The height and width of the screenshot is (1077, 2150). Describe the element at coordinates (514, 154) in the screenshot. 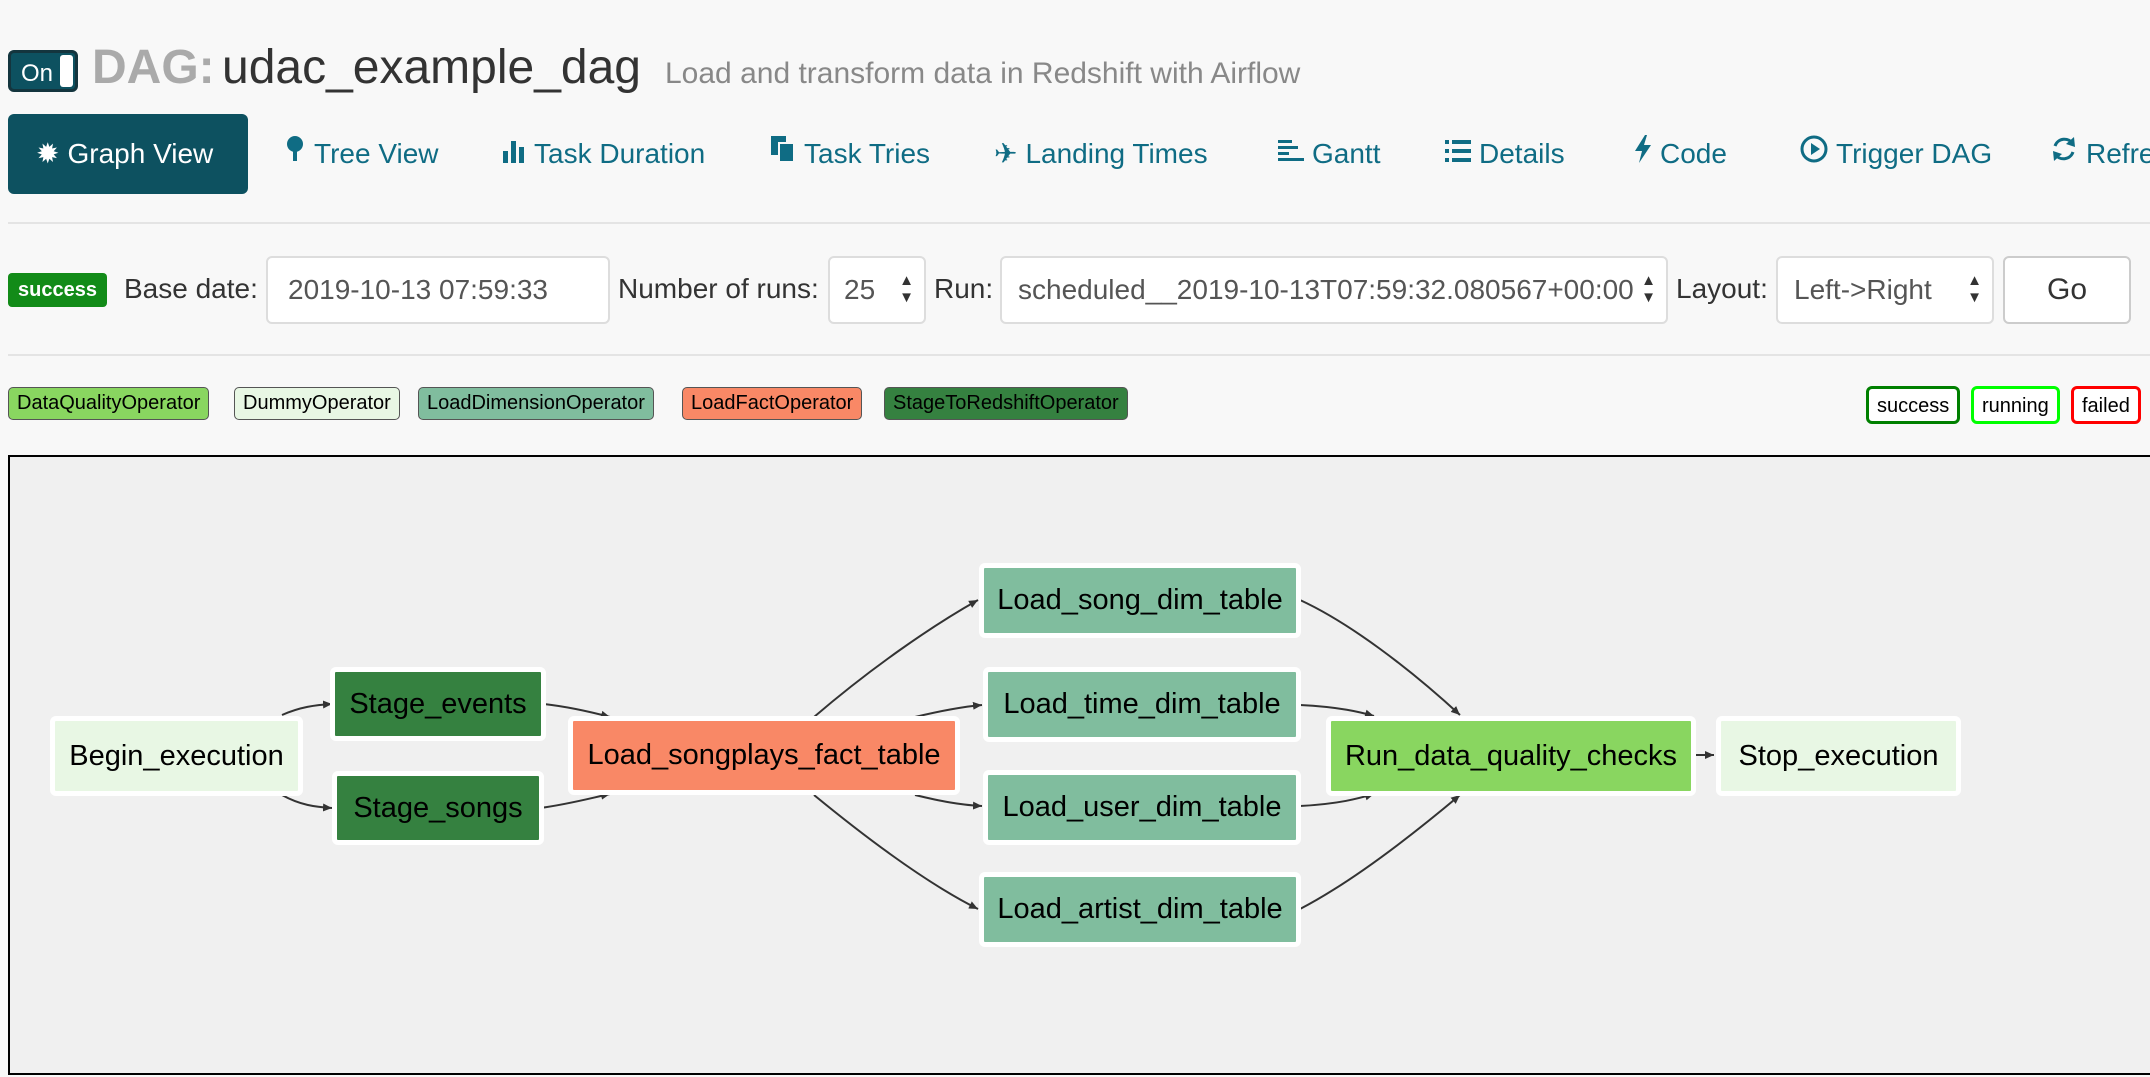

I see `bar-chart-icon` at that location.